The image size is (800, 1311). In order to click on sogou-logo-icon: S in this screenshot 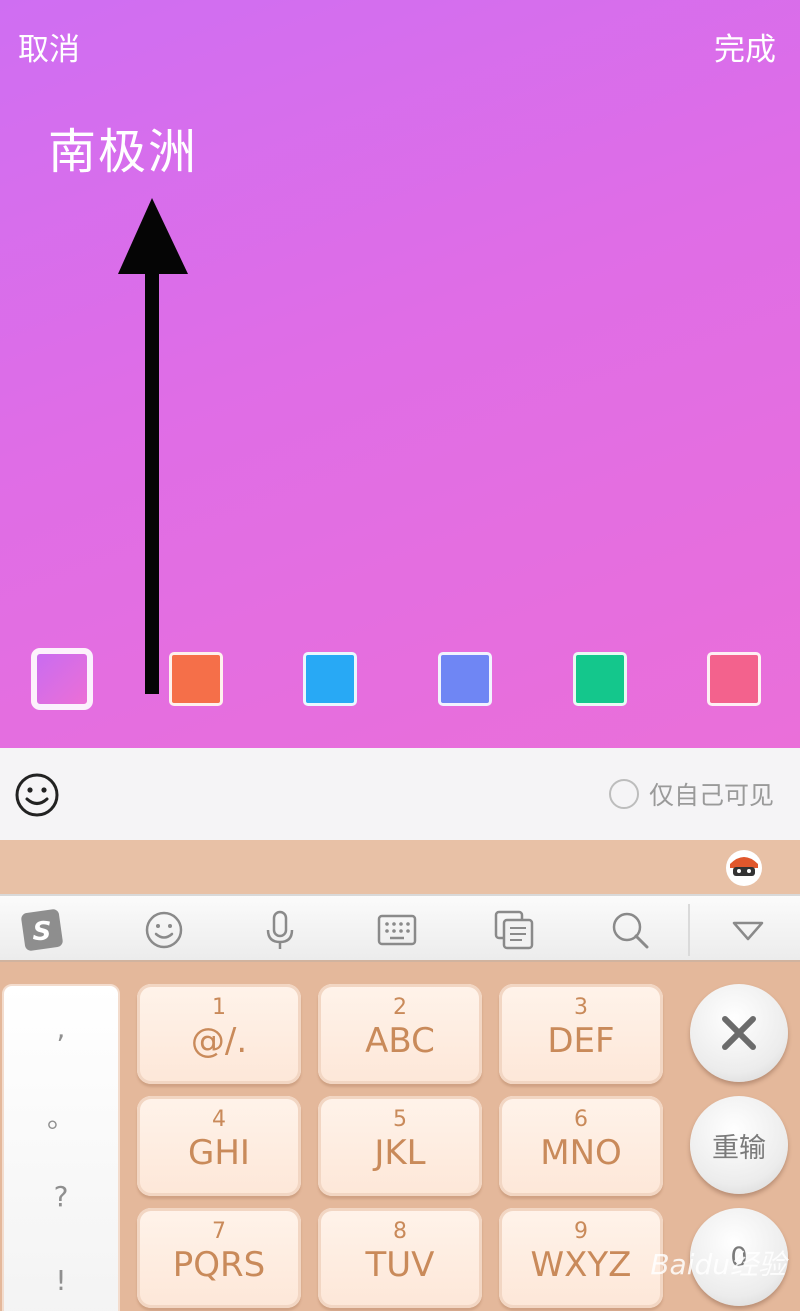, I will do `click(42, 930)`.